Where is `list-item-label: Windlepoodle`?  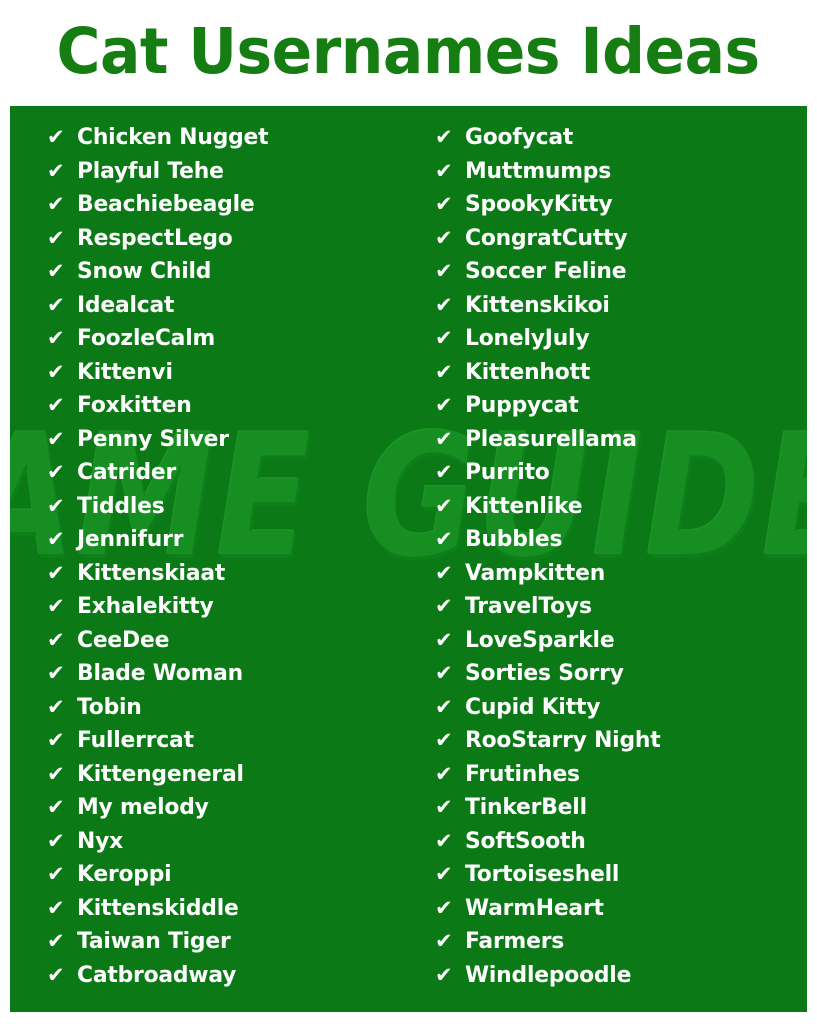
list-item-label: Windlepoodle is located at coordinates (548, 974).